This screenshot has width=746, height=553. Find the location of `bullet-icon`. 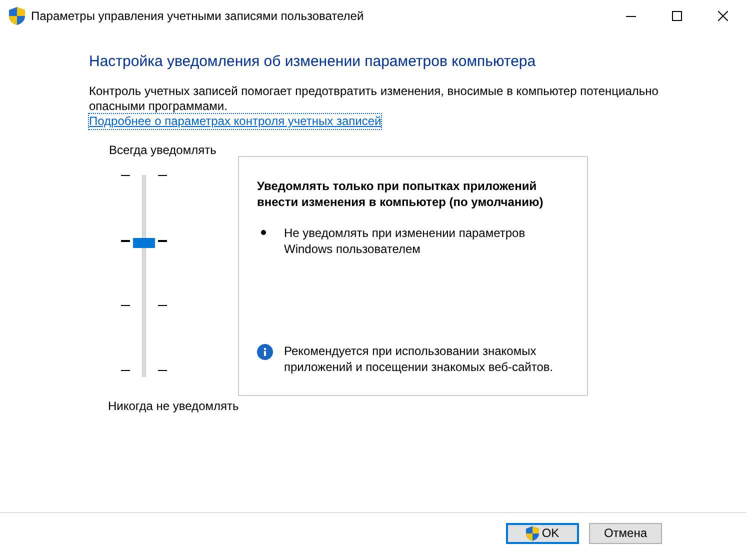

bullet-icon is located at coordinates (263, 232).